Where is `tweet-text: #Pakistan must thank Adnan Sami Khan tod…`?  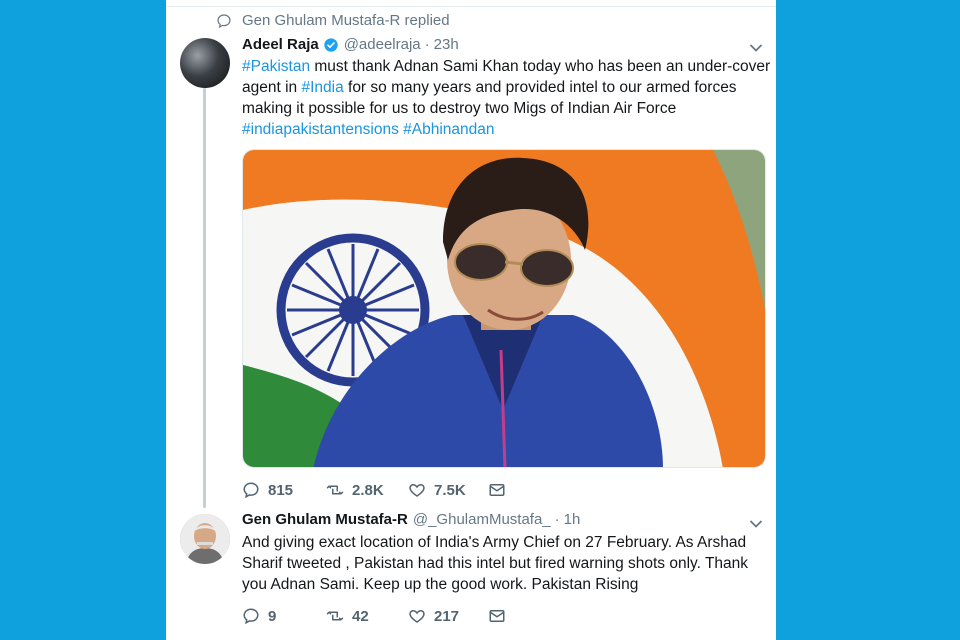
tweet-text: #Pakistan must thank Adnan Sami Khan tod… is located at coordinates (507, 98).